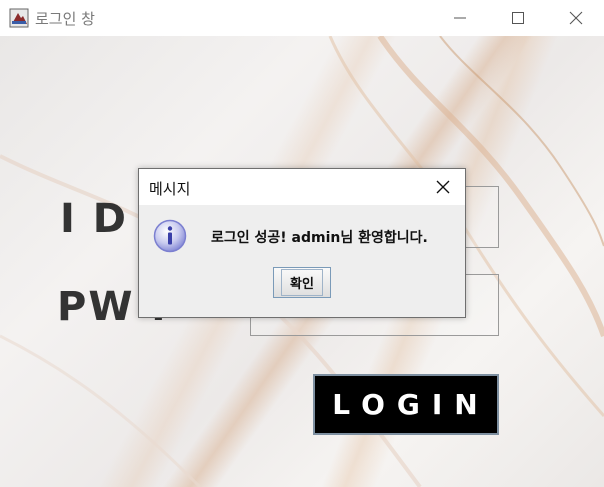 The width and height of the screenshot is (604, 487). I want to click on dialog-title: 메시지, so click(170, 189).